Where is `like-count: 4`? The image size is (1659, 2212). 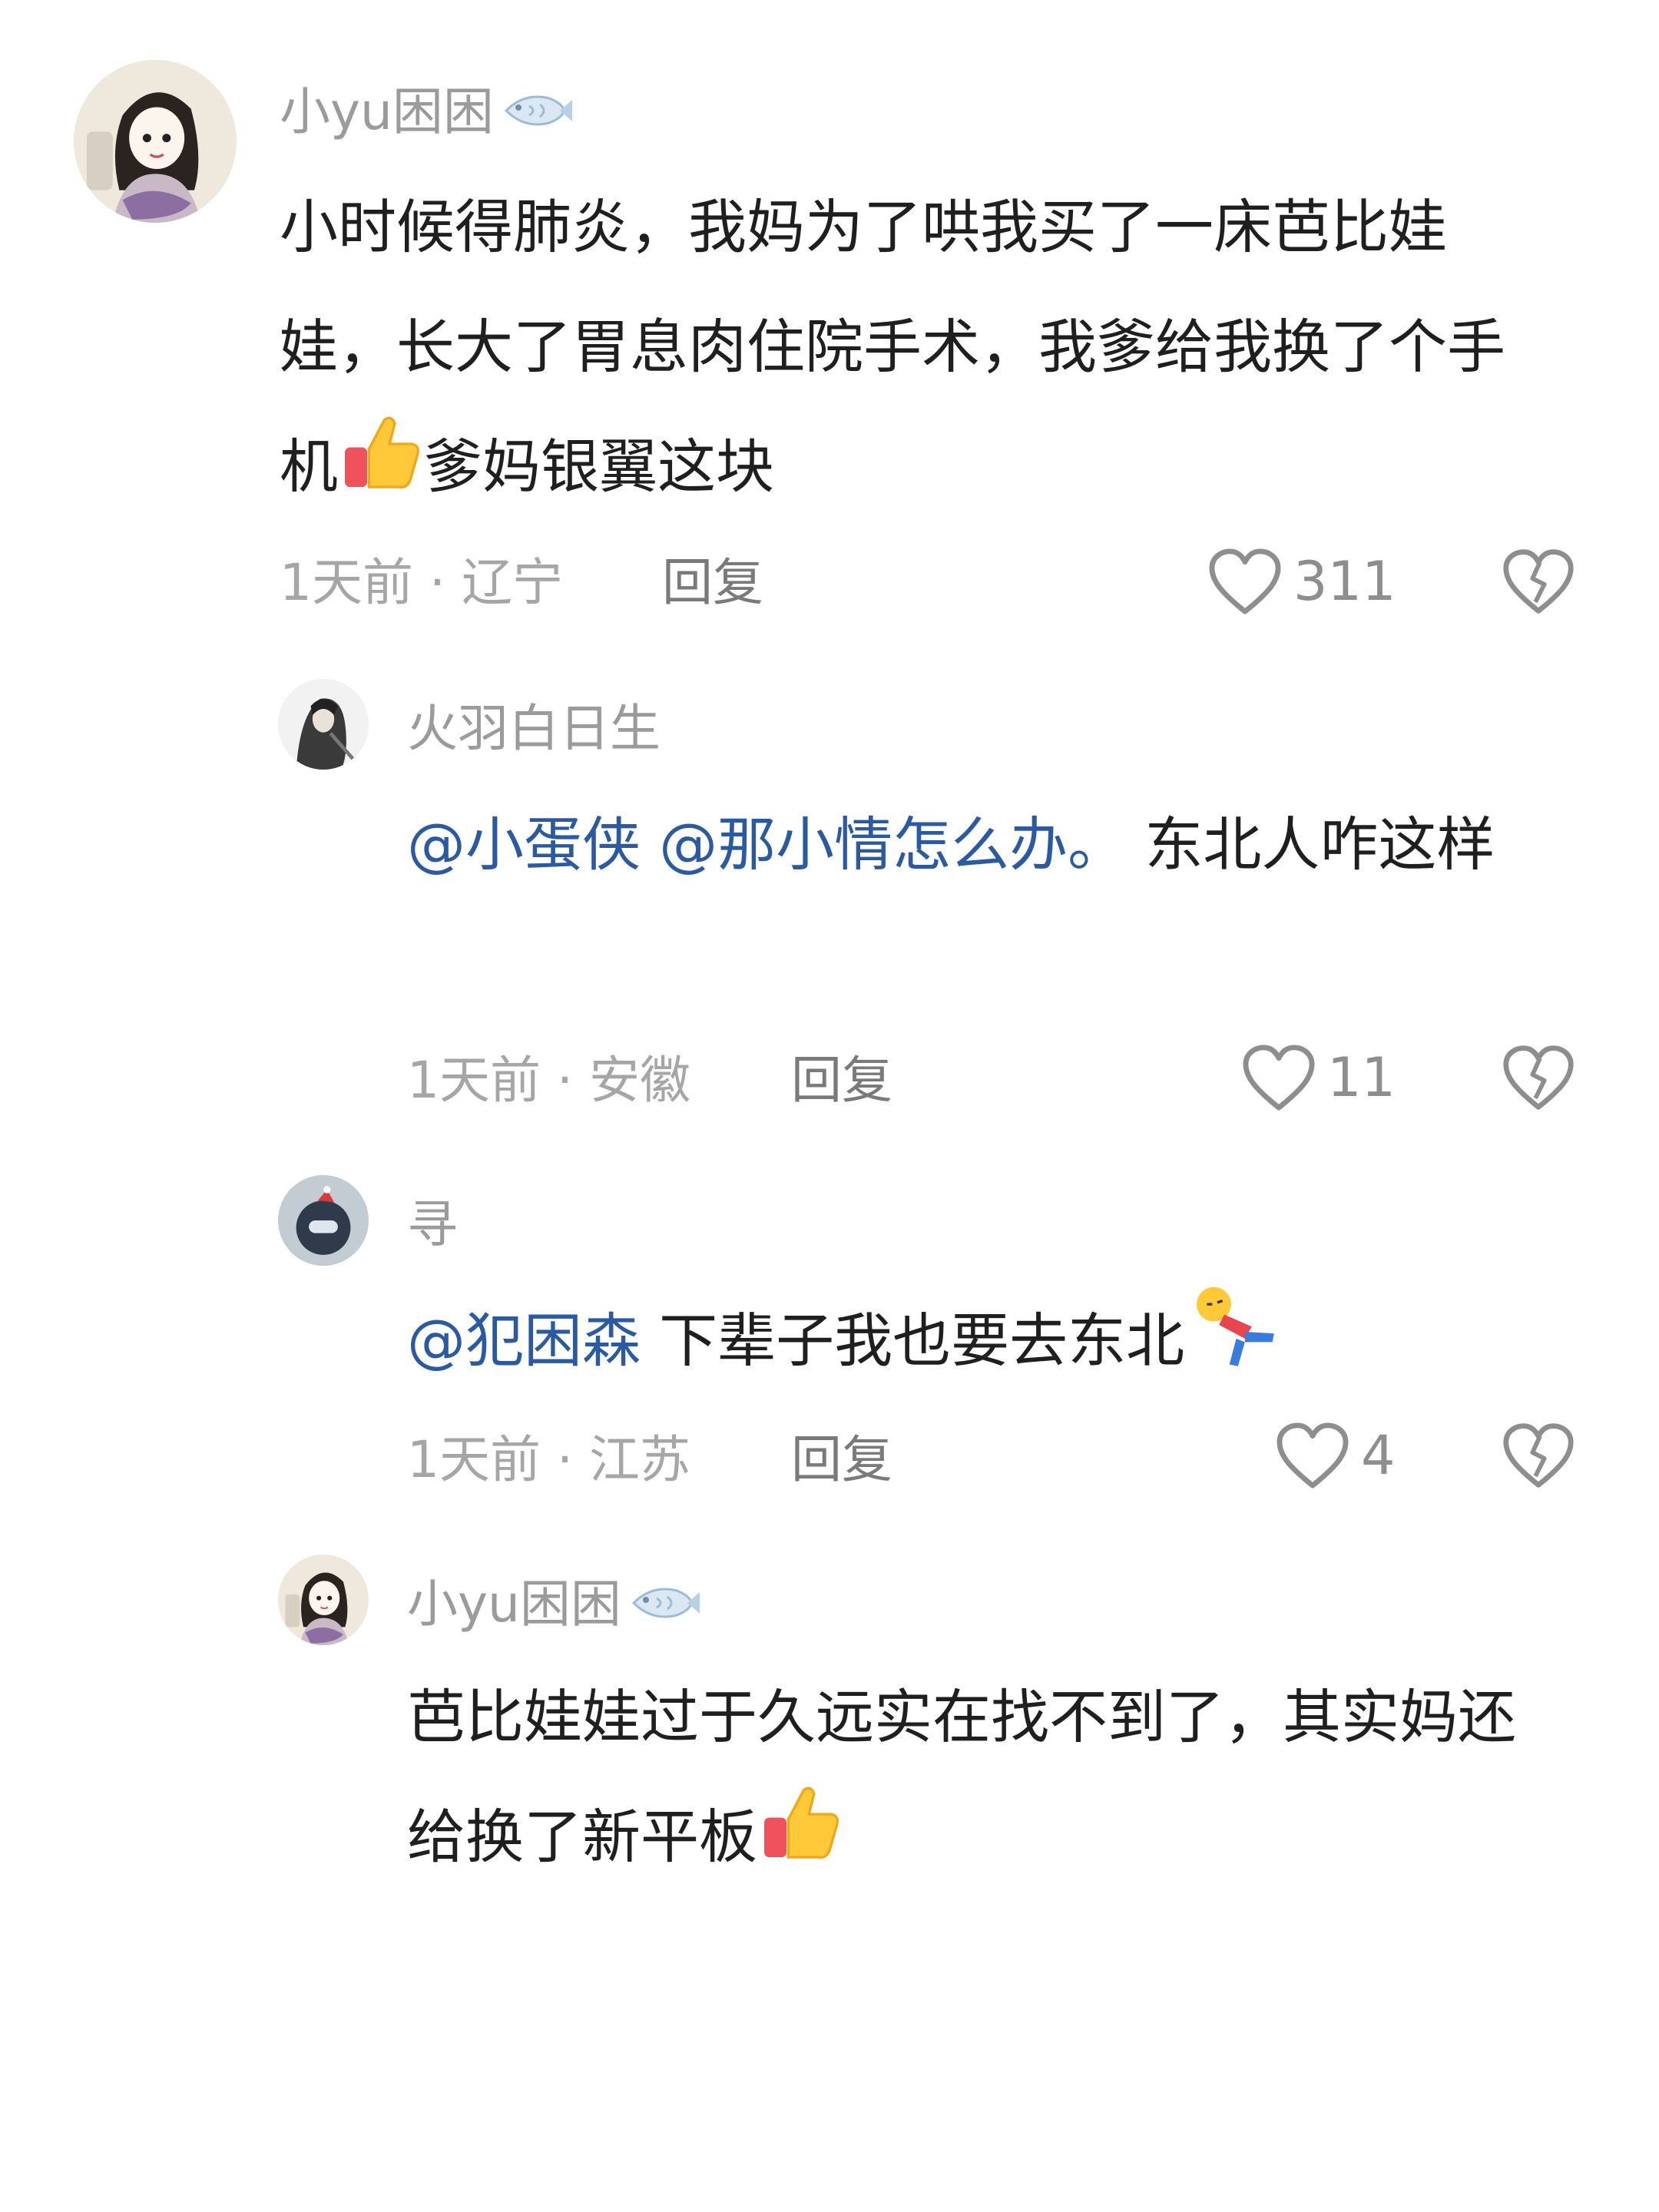
like-count: 4 is located at coordinates (1378, 1456).